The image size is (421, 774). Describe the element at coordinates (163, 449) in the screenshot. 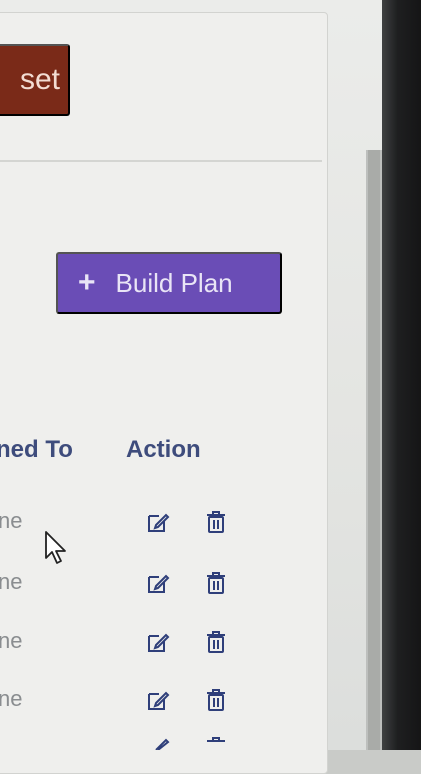

I see `column-header-action: Action` at that location.